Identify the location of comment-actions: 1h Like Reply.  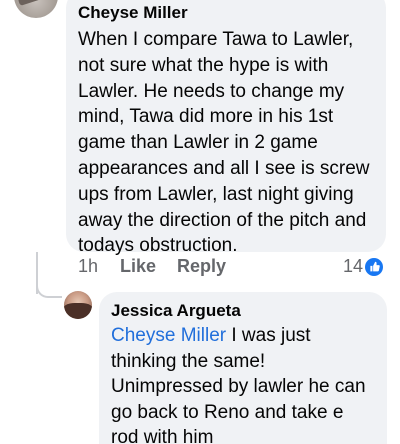
(152, 266).